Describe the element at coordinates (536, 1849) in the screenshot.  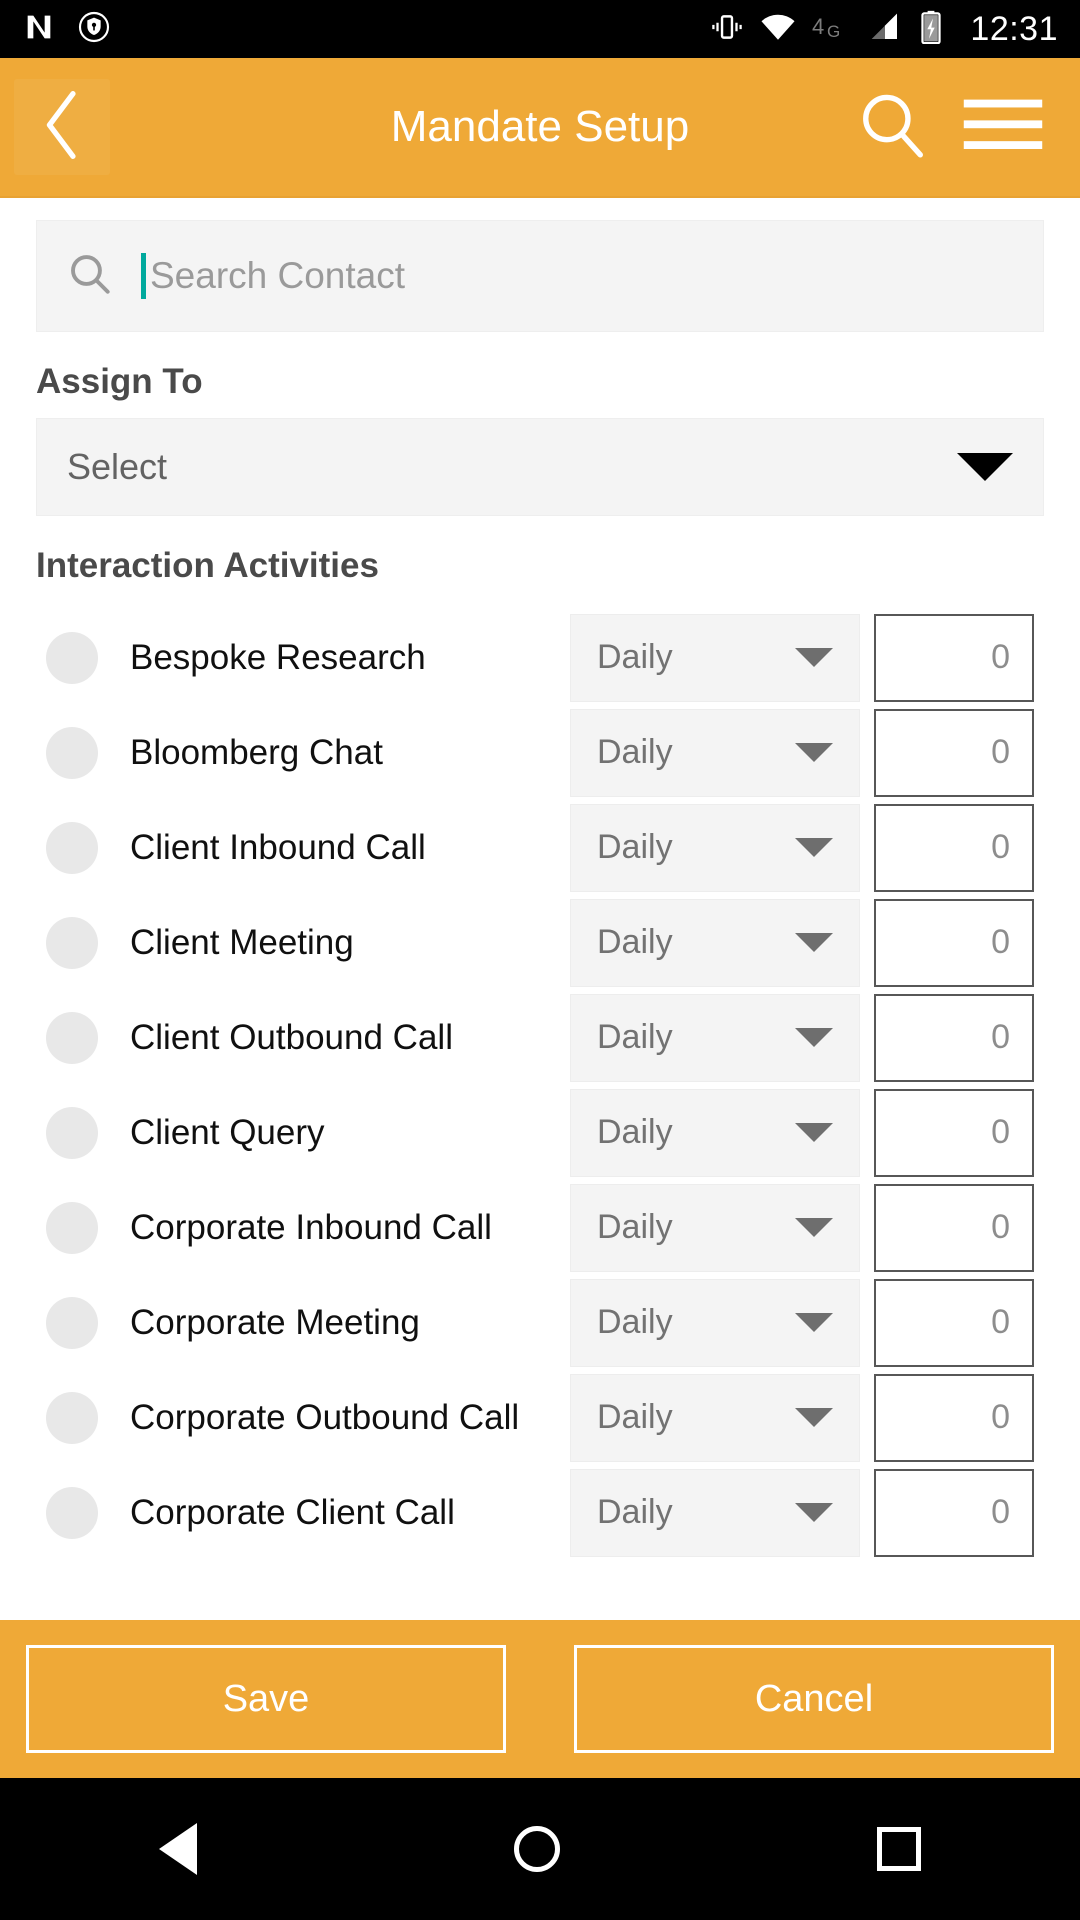
I see `nav-home-circle-icon` at that location.